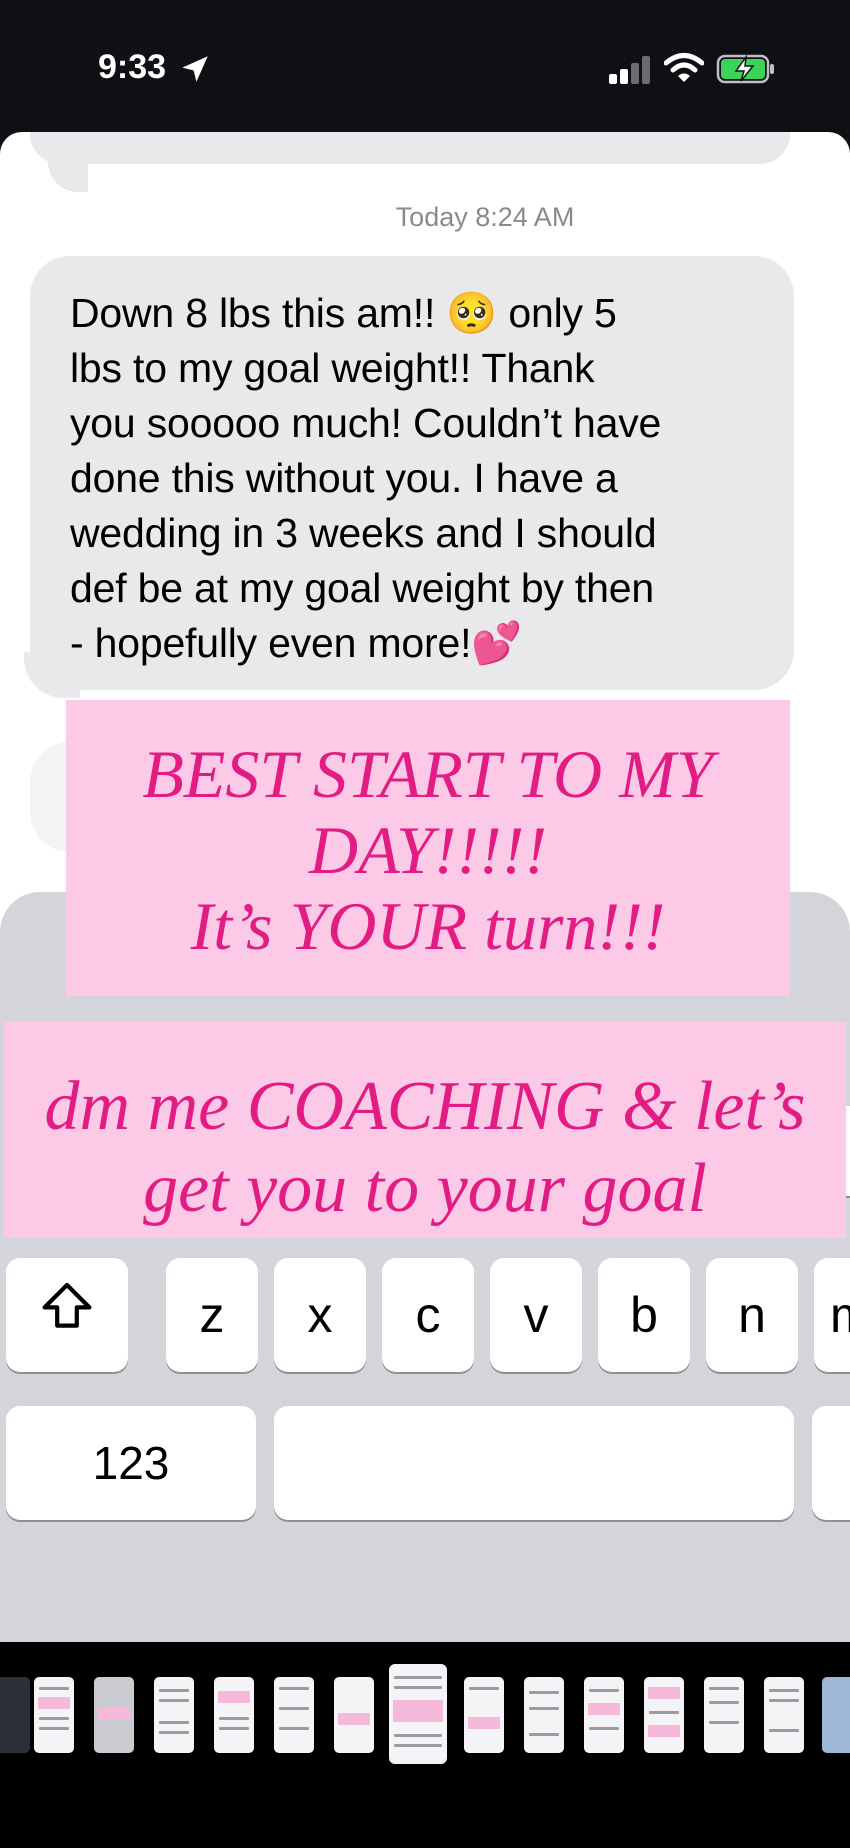  What do you see at coordinates (332, 368) in the screenshot?
I see `message-line: lbs to my goal weight!! Thank` at bounding box center [332, 368].